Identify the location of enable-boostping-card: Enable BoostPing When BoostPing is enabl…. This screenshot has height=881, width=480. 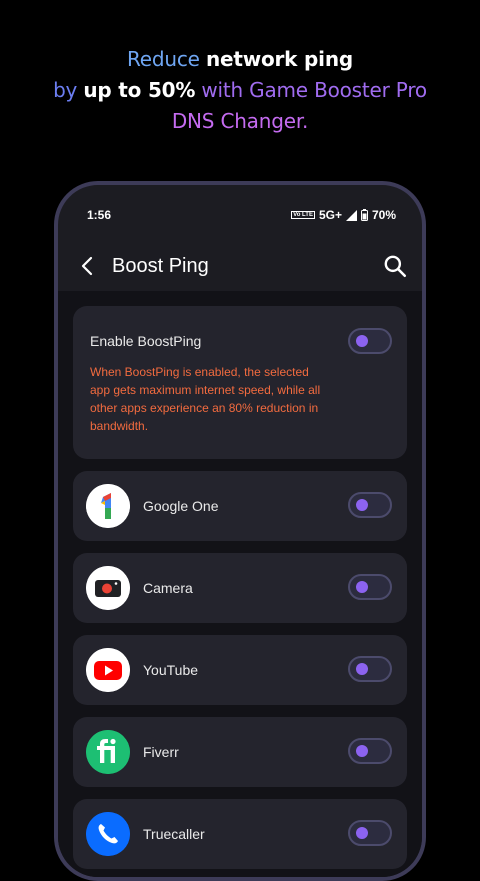
(240, 382).